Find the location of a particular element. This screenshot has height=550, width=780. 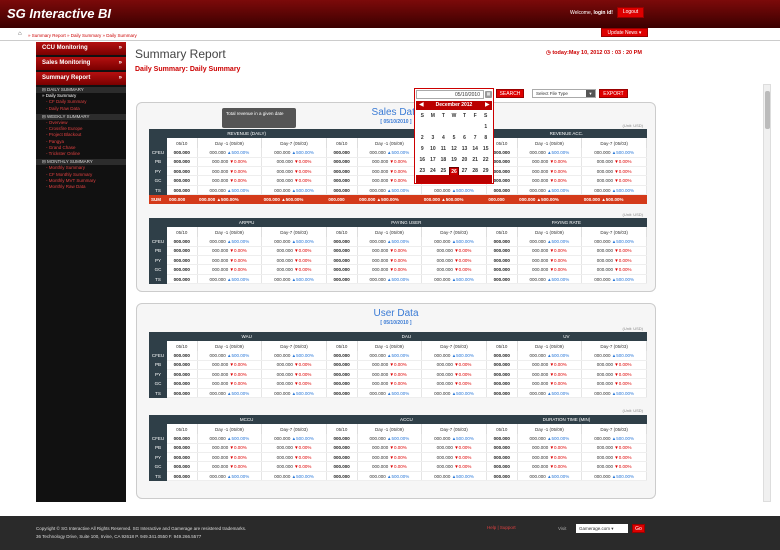

logout-button: Logout is located at coordinates (630, 12).